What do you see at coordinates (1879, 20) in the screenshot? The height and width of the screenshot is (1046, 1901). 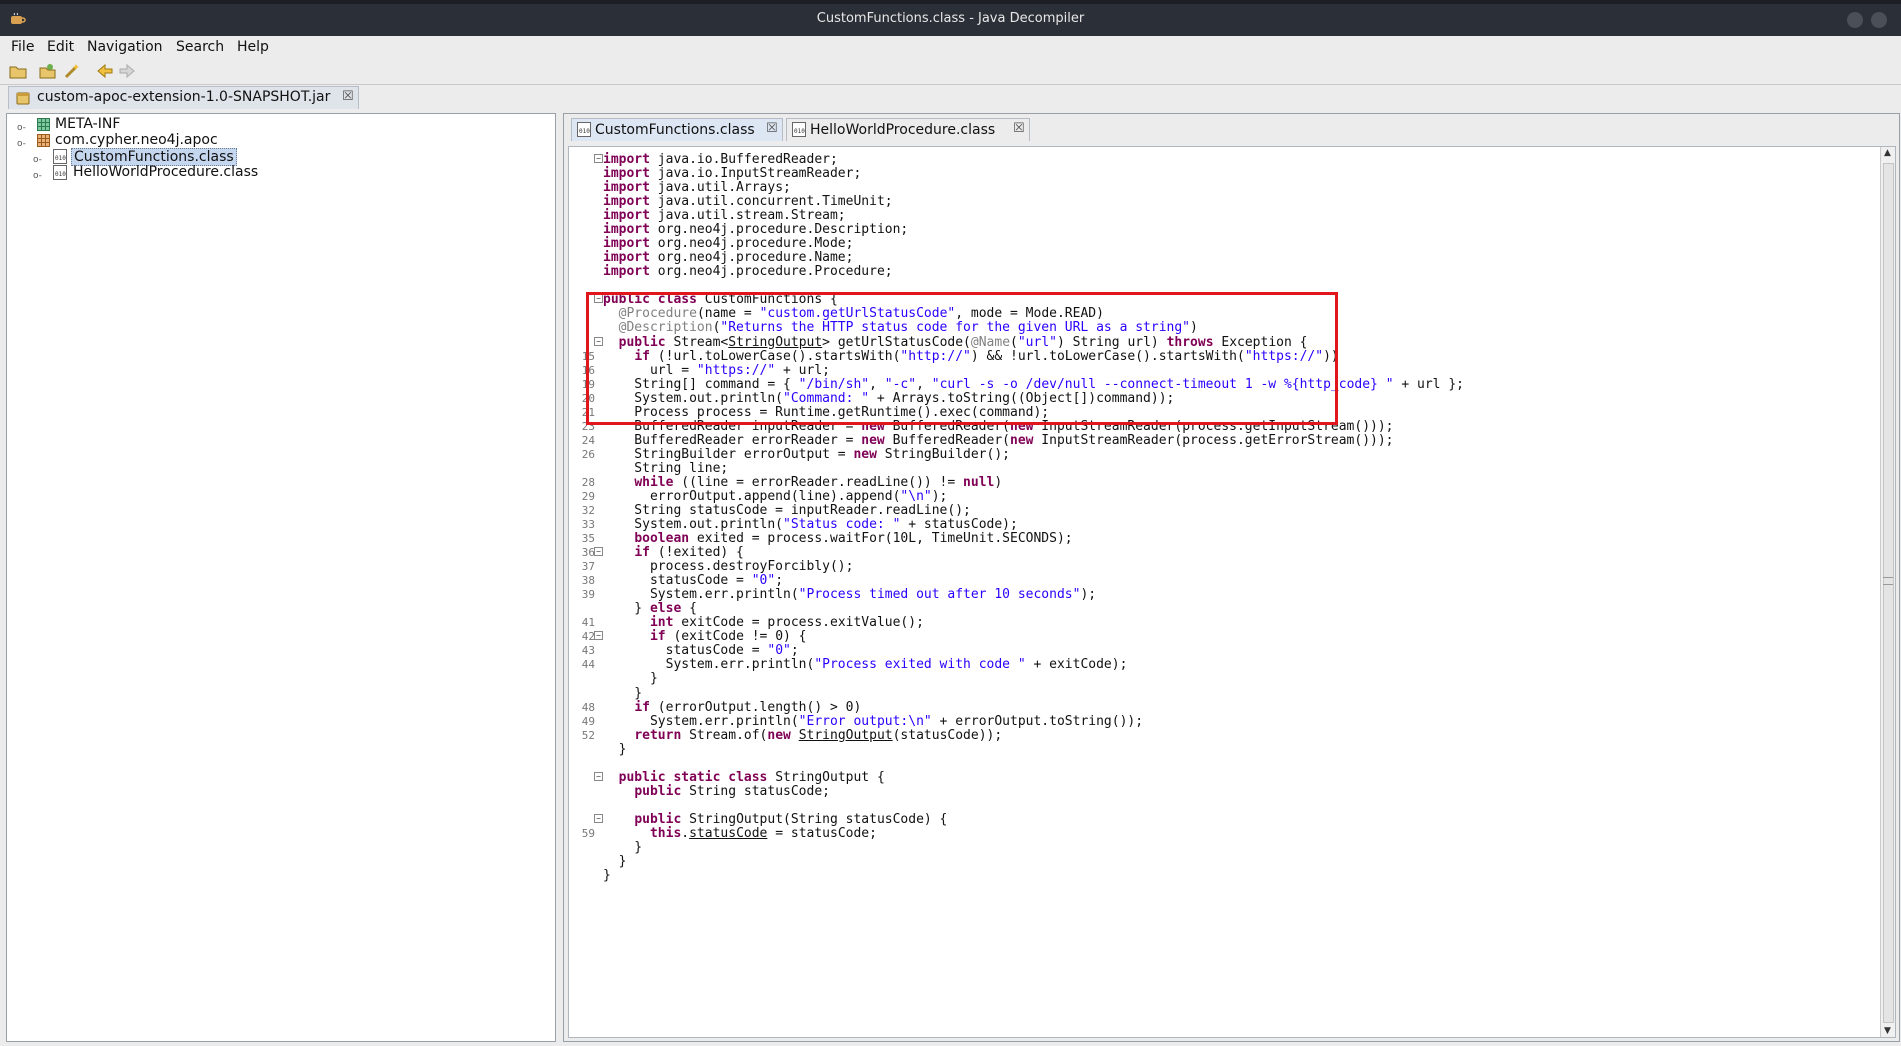 I see `close-window-button` at bounding box center [1879, 20].